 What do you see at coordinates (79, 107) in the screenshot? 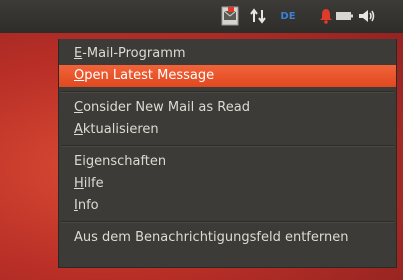
I see `mnemonic: C` at bounding box center [79, 107].